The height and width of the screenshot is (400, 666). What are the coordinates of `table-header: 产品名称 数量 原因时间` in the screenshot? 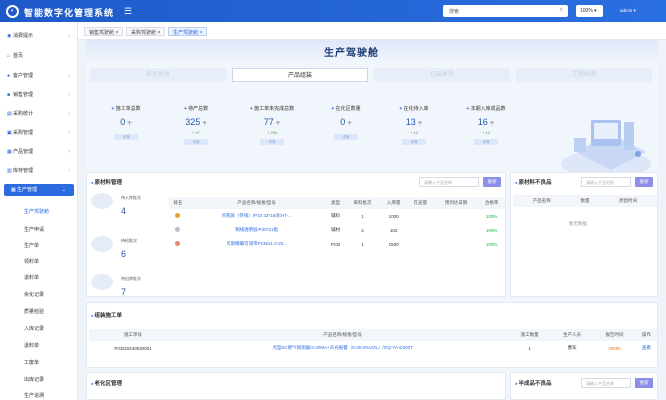 It's located at (585, 201).